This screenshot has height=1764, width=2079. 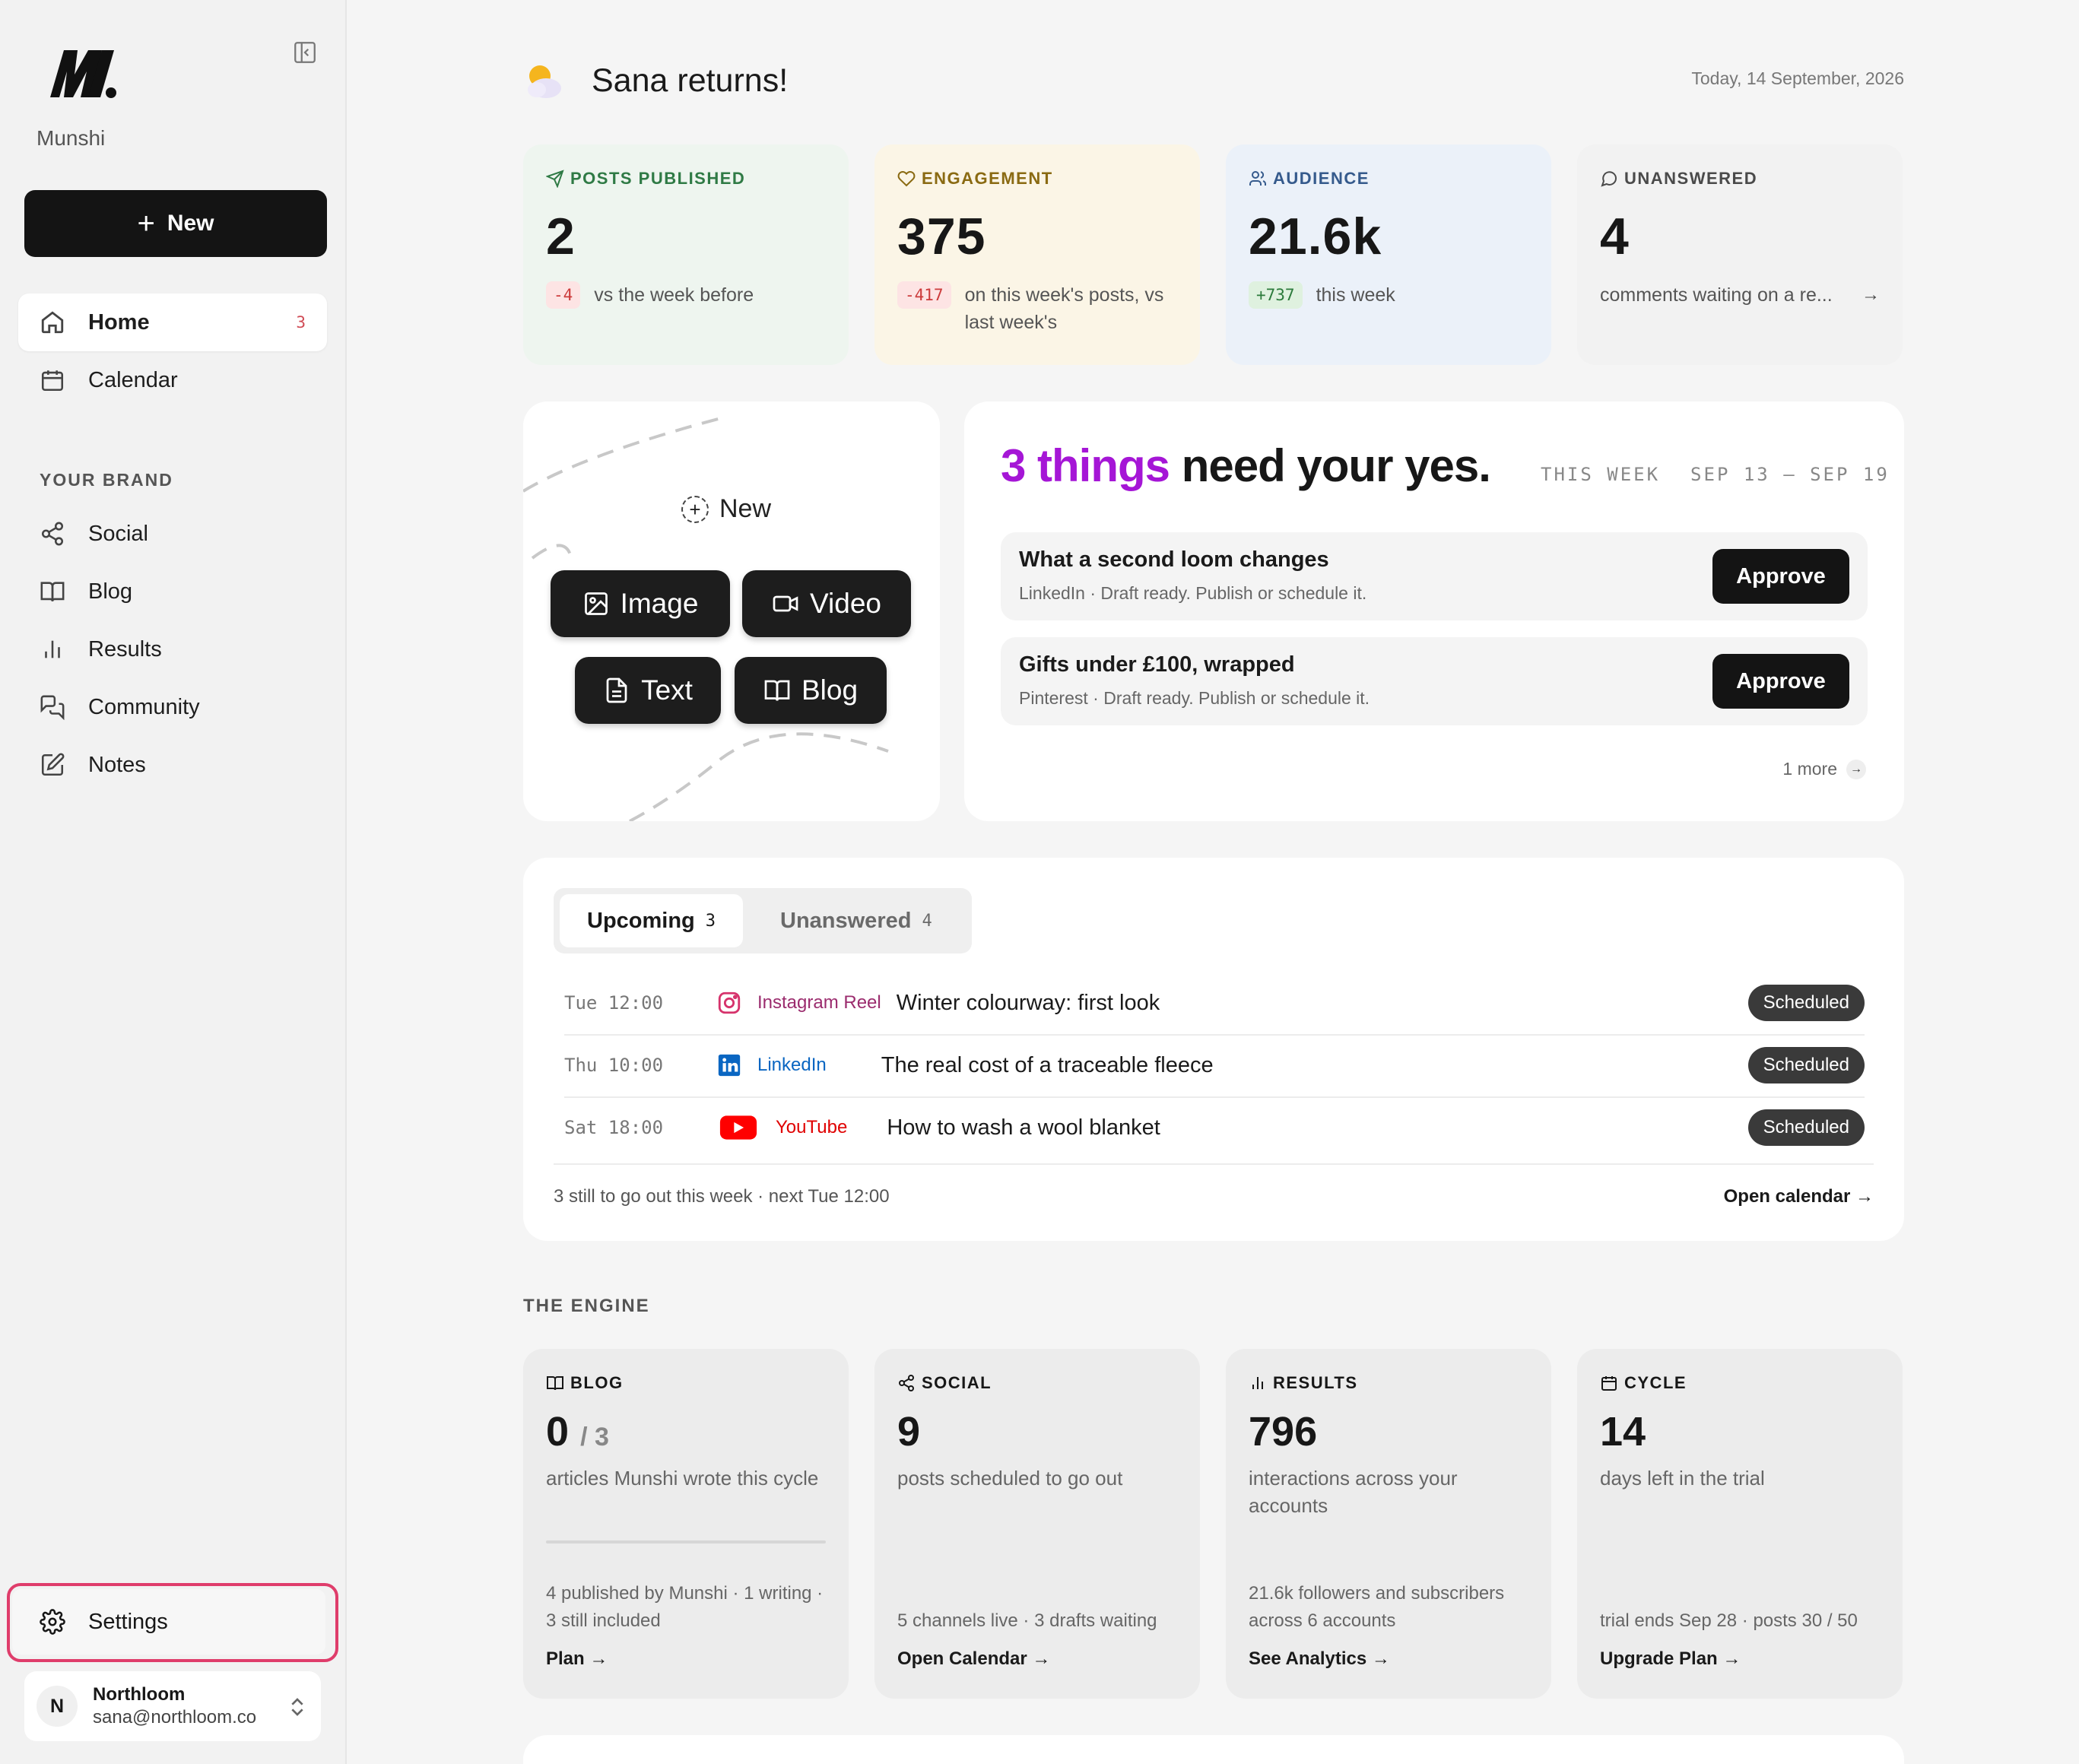 What do you see at coordinates (1670, 1659) in the screenshot?
I see `upgrade-plan-link: Upgrade Plan →` at bounding box center [1670, 1659].